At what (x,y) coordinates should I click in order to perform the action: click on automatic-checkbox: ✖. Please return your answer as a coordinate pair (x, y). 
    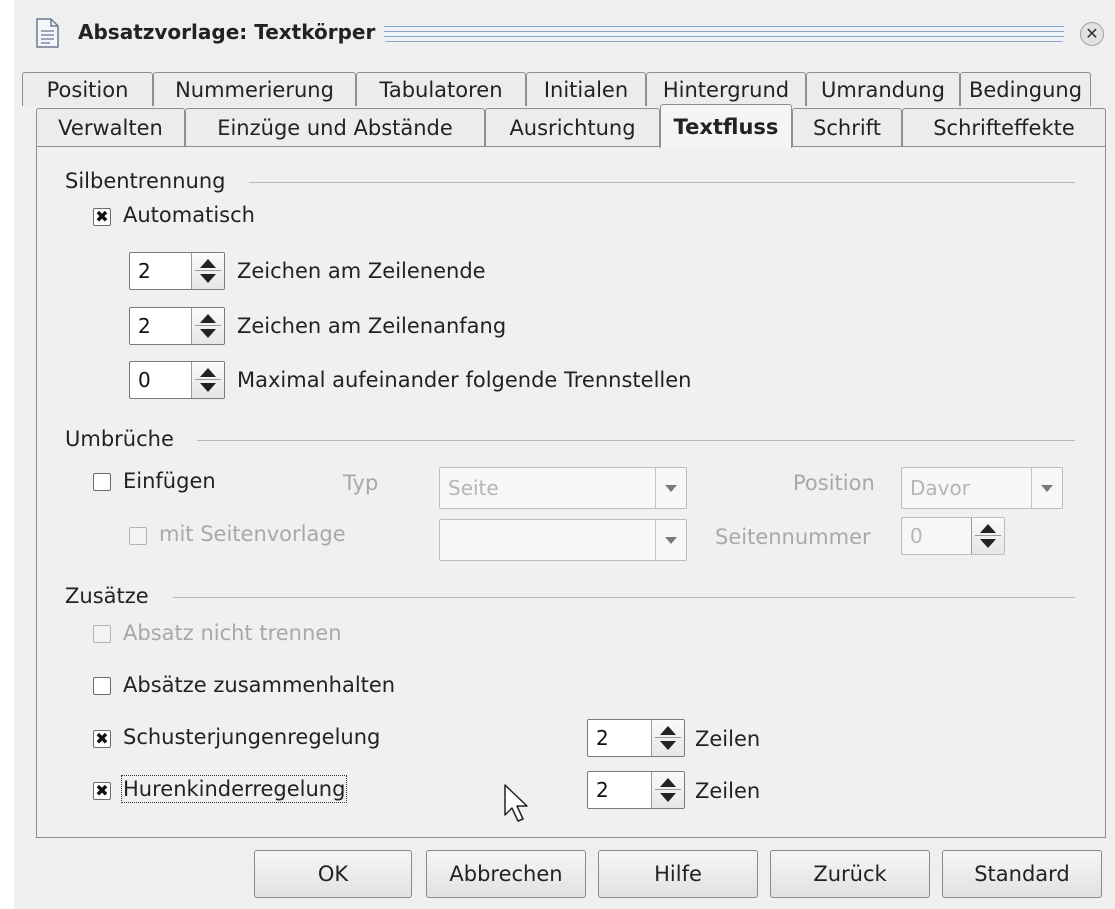
    Looking at the image, I should click on (102, 217).